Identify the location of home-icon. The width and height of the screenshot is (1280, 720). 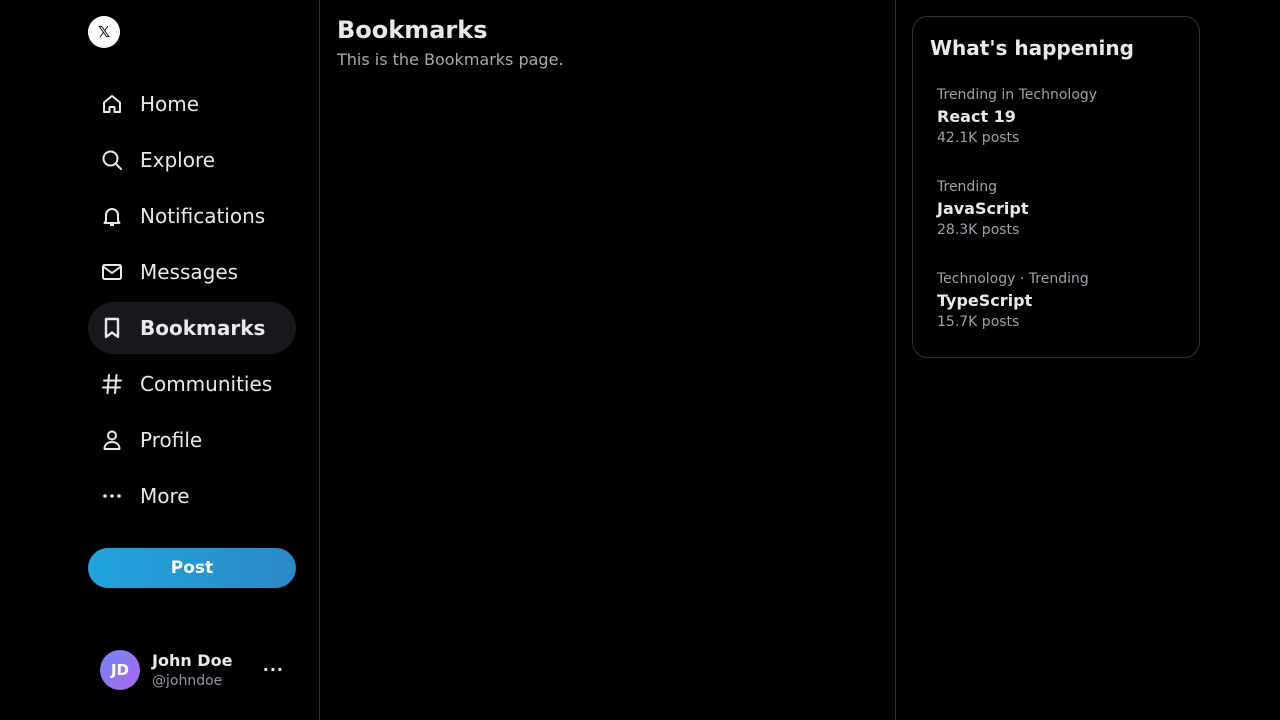
(112, 104).